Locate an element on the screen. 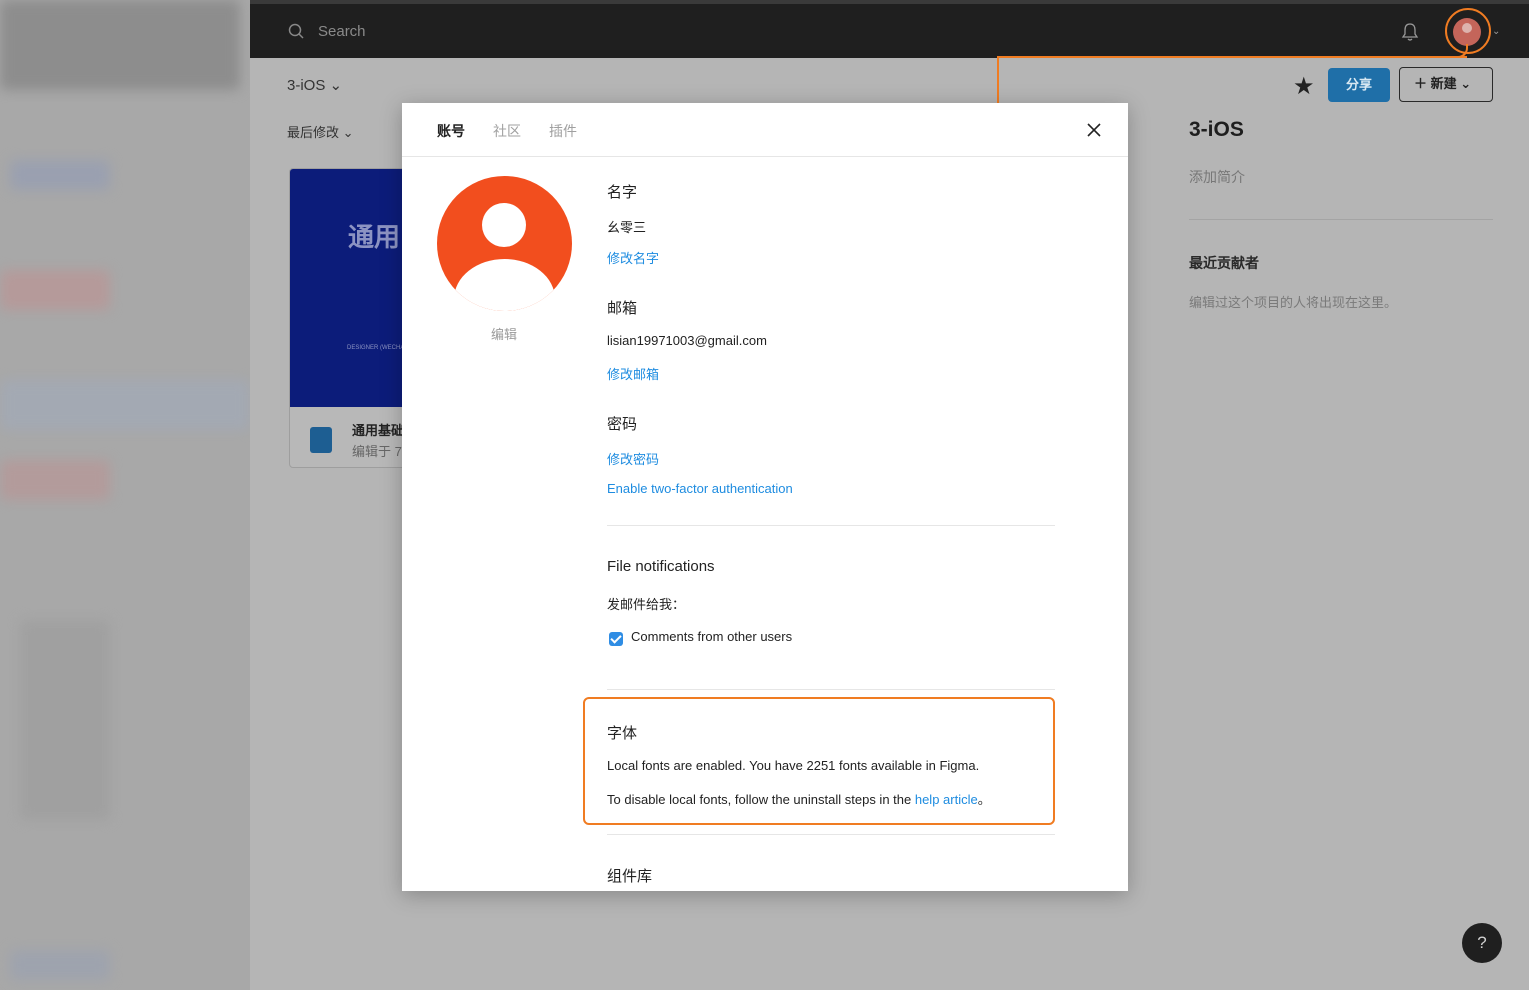  thumbnail-title: 通用 is located at coordinates (374, 237).